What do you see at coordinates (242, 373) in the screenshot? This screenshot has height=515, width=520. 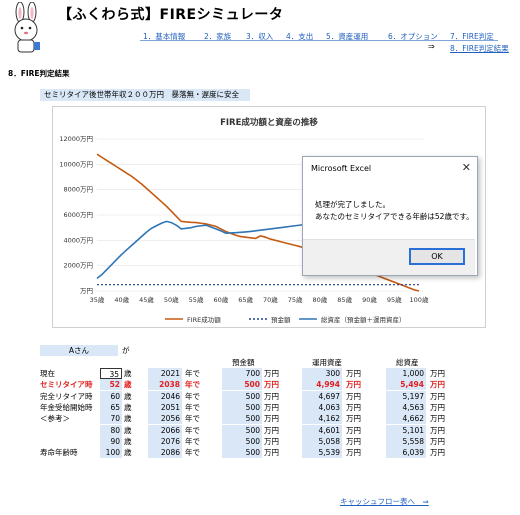 I see `row-deposit: 700` at bounding box center [242, 373].